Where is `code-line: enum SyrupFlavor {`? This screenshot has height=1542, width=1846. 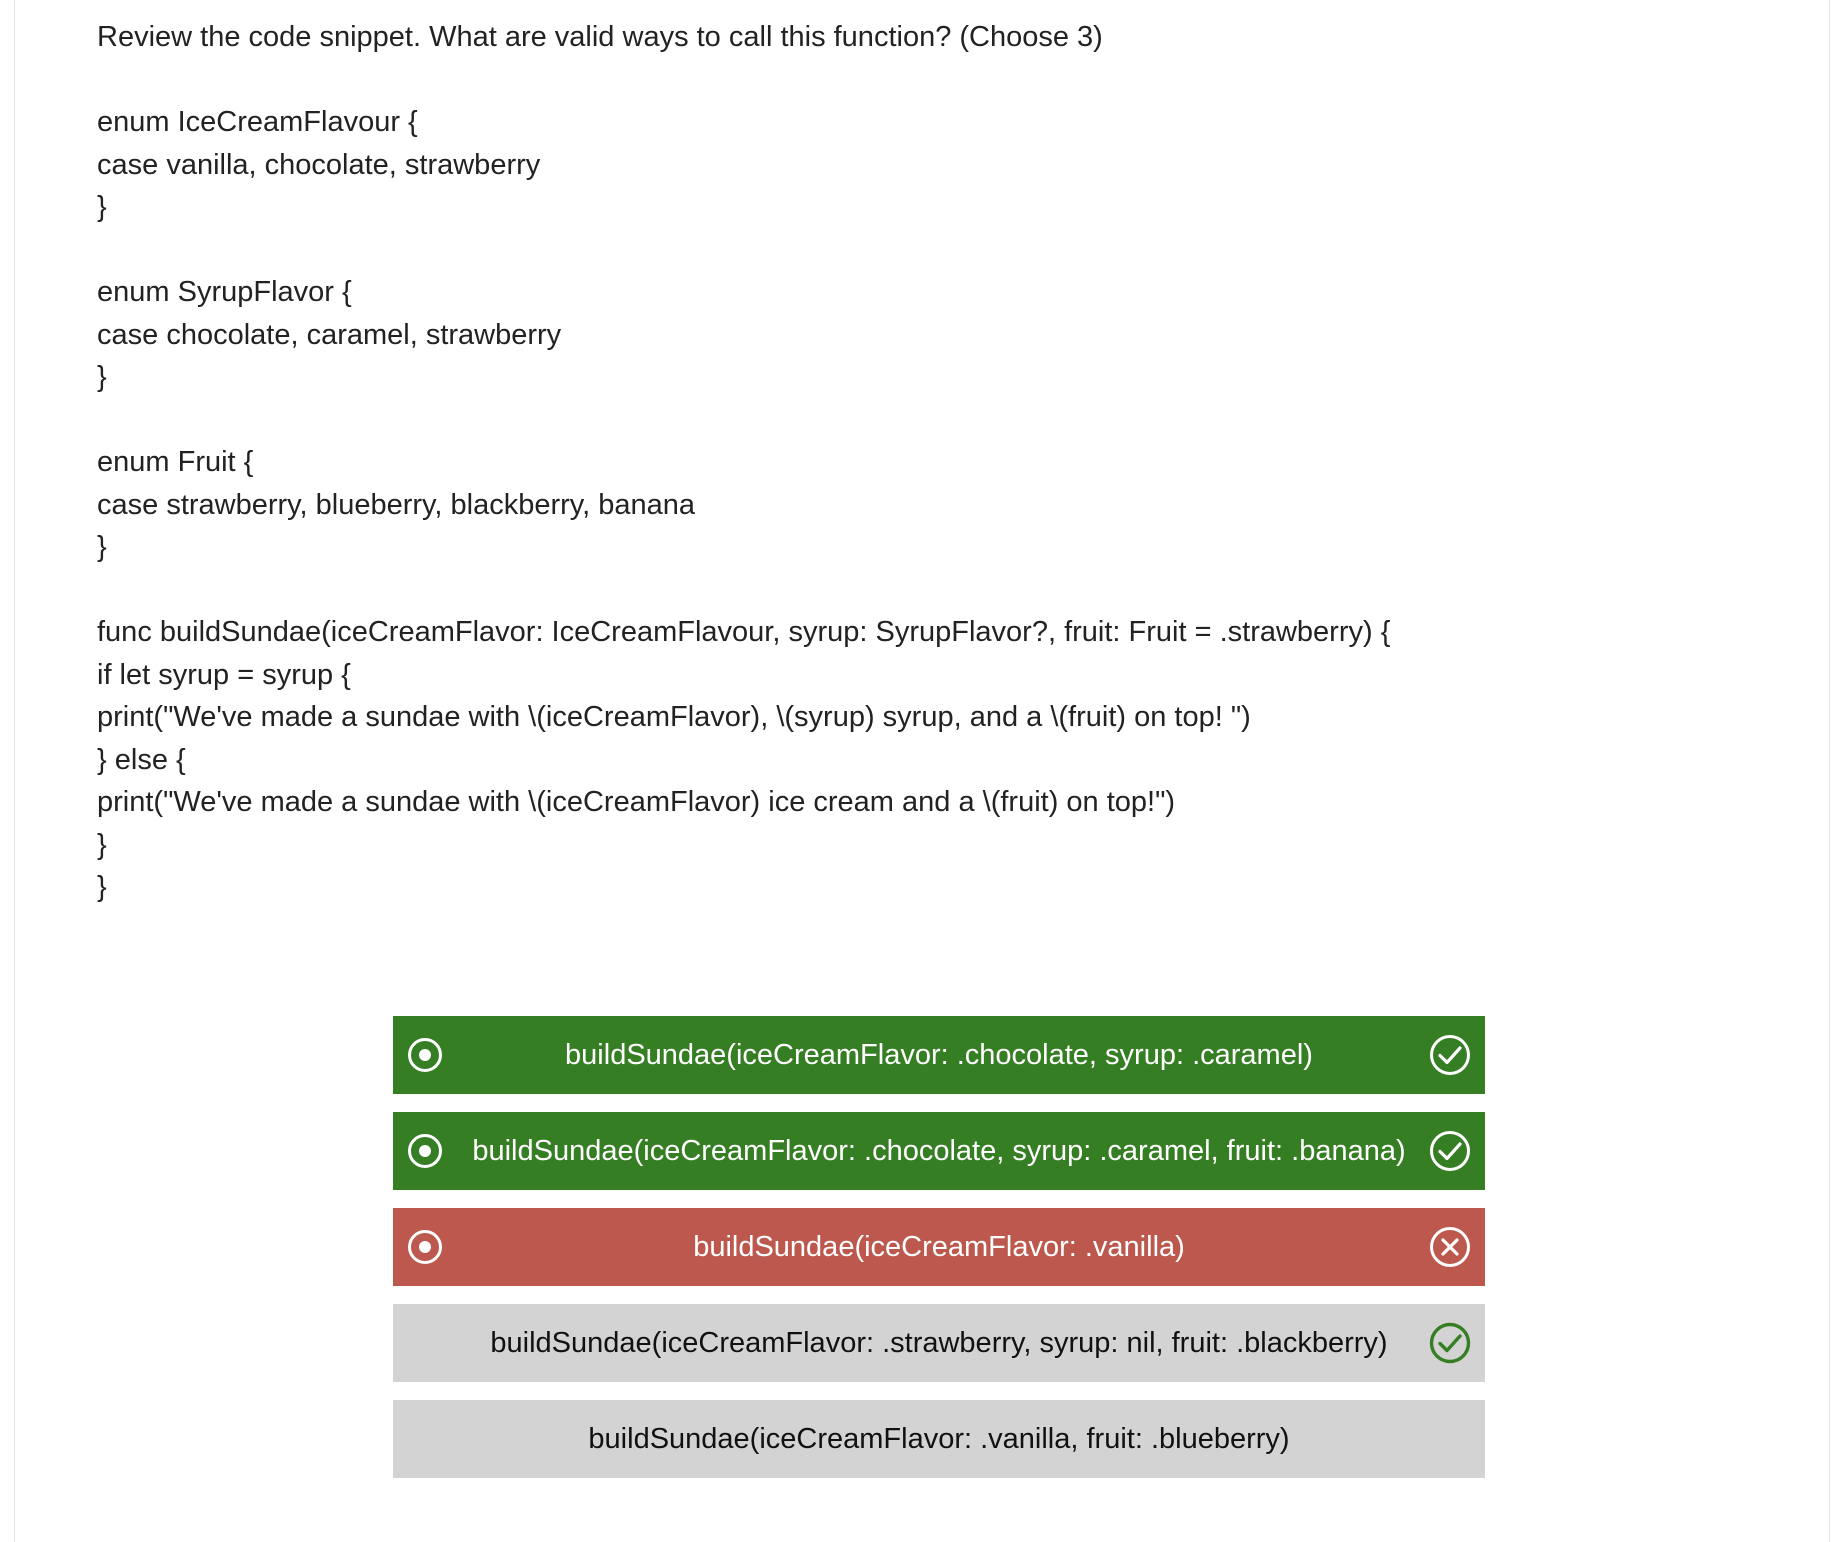 code-line: enum SyrupFlavor { is located at coordinates (224, 292).